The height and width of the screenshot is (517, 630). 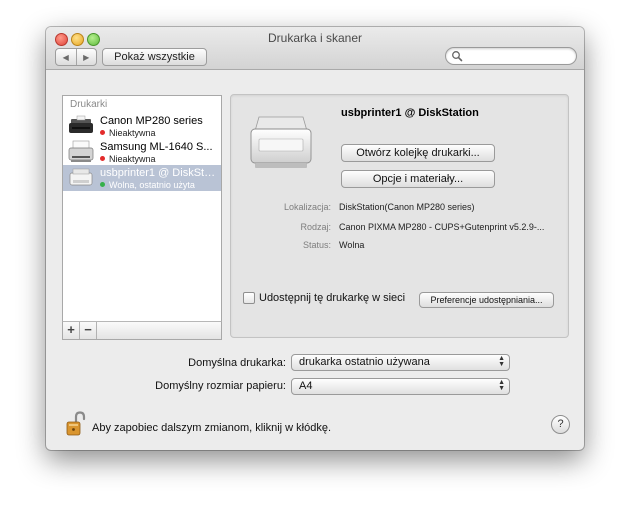 I want to click on remove-printer-button: −, so click(x=88, y=330).